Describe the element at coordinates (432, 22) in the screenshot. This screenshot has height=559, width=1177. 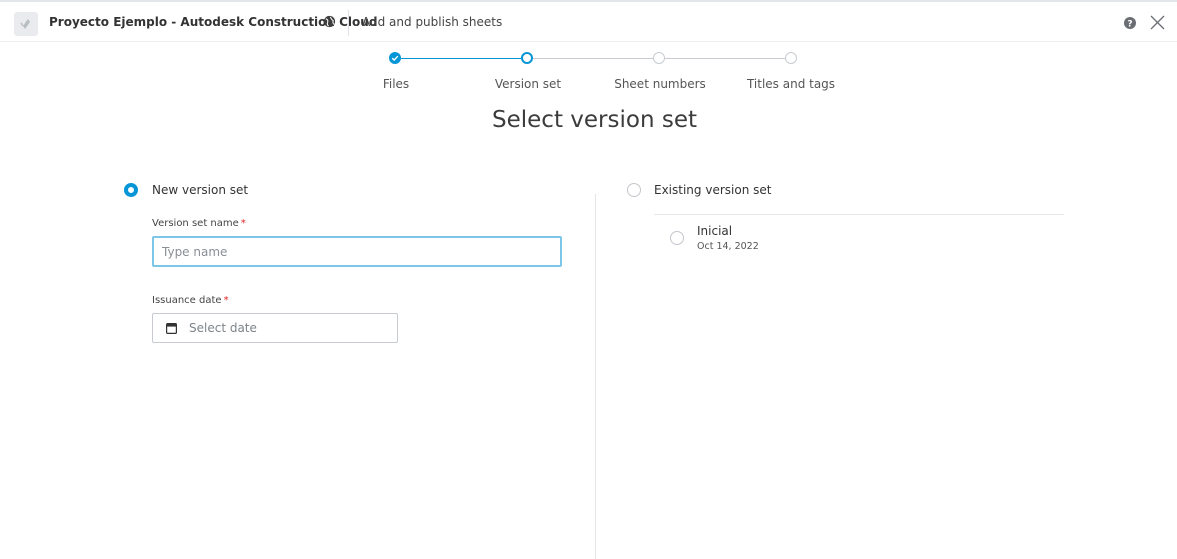
I see `dialog-title: Add and publish sheets` at that location.